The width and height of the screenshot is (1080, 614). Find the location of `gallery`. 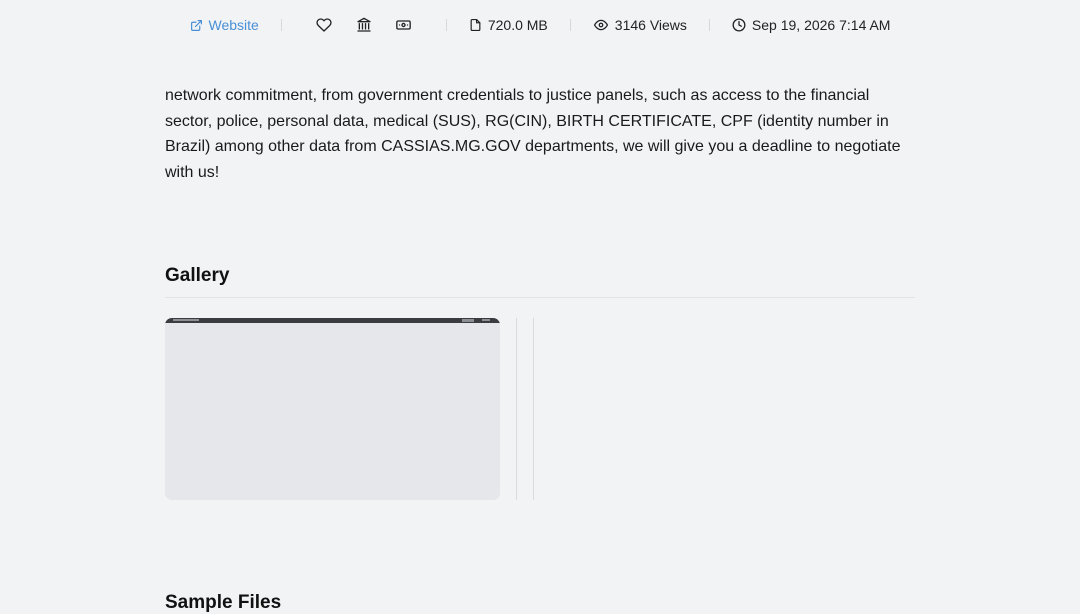

gallery is located at coordinates (349, 409).